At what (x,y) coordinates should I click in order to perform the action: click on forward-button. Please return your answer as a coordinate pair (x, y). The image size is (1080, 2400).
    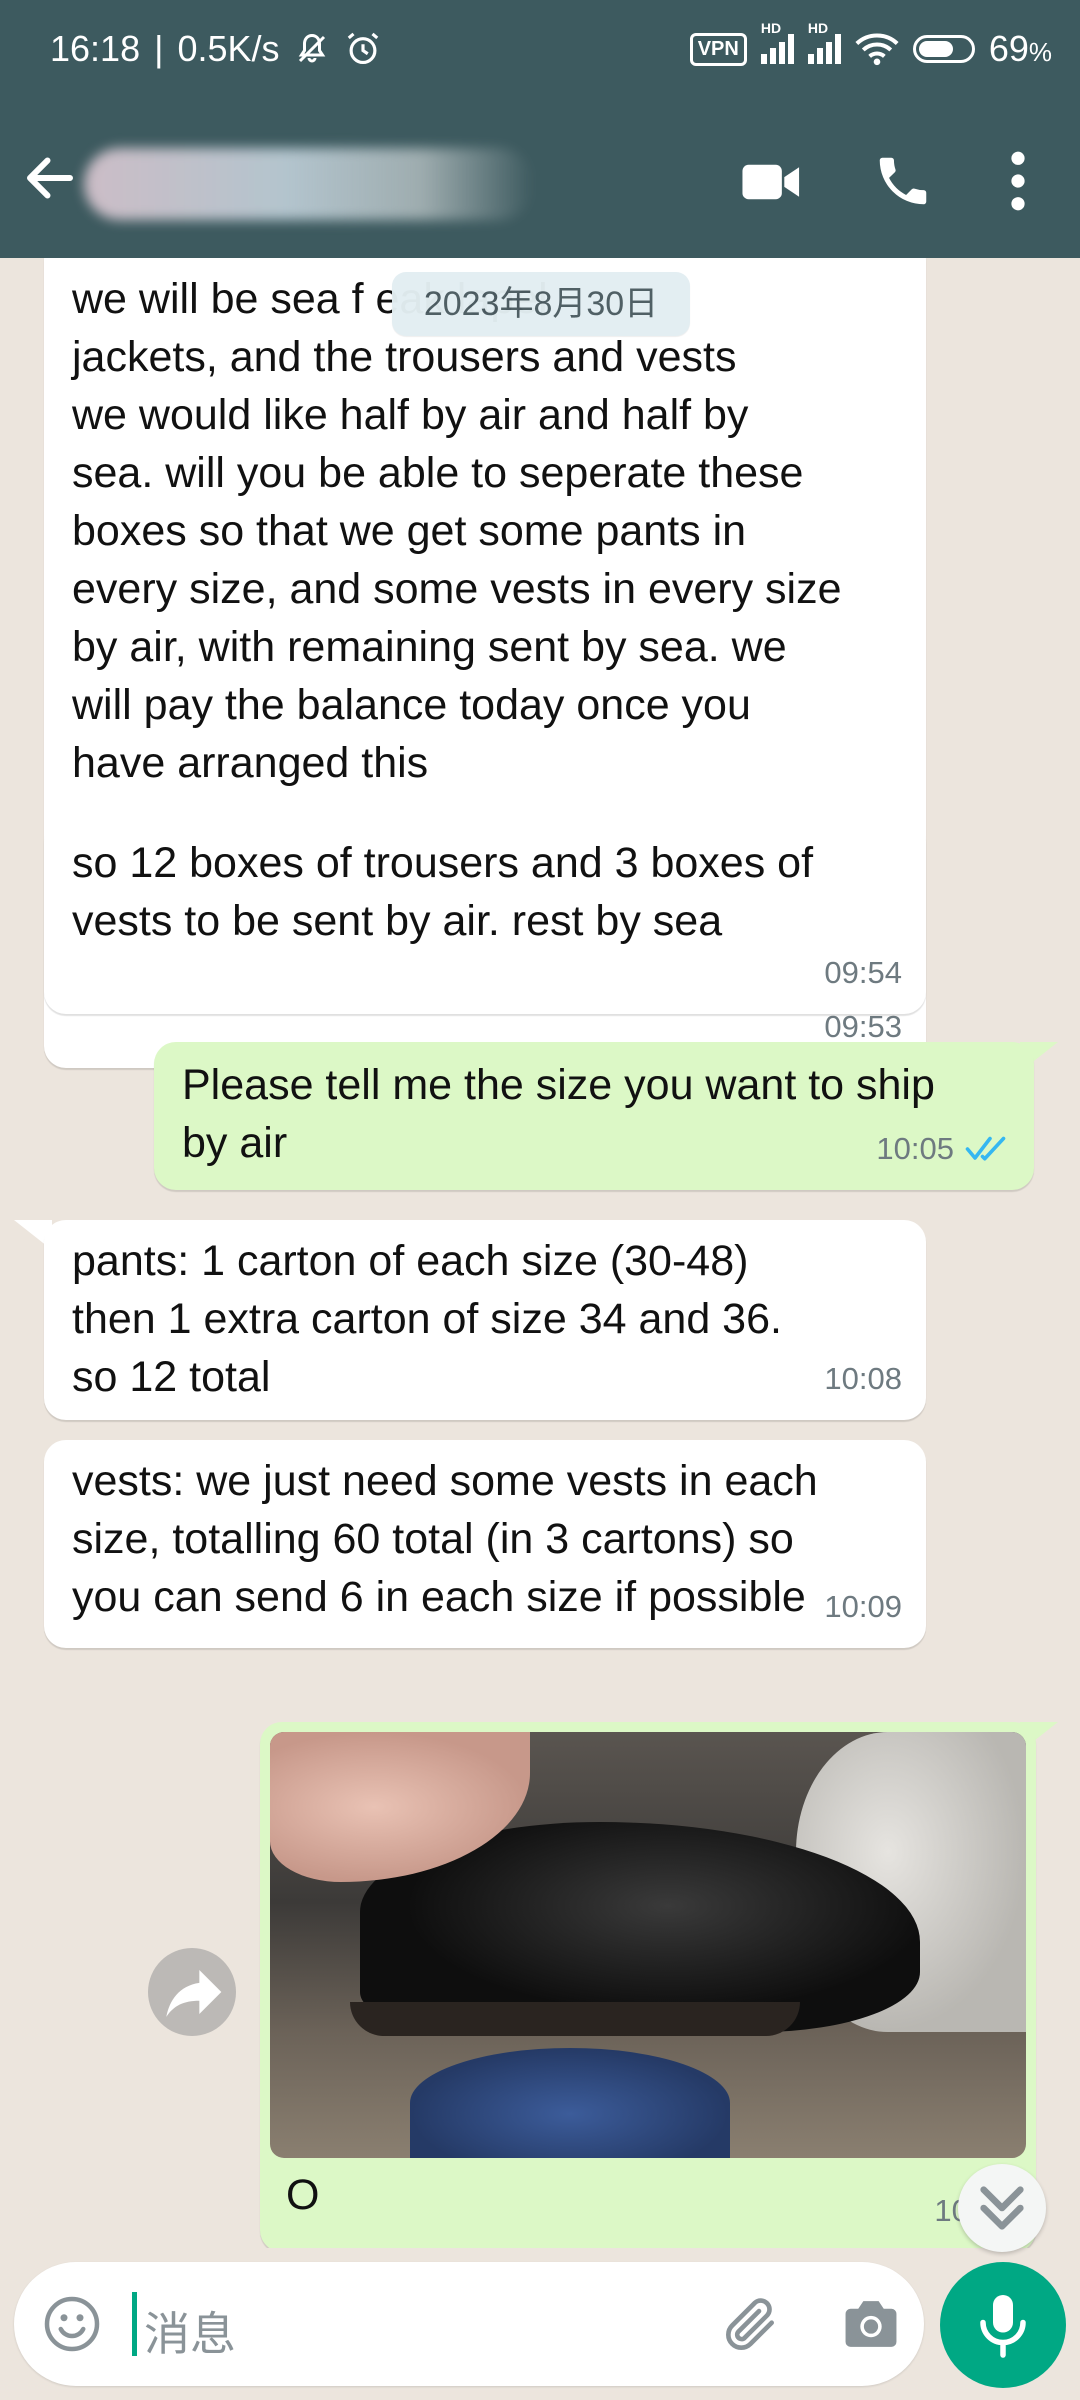
    Looking at the image, I should click on (192, 1992).